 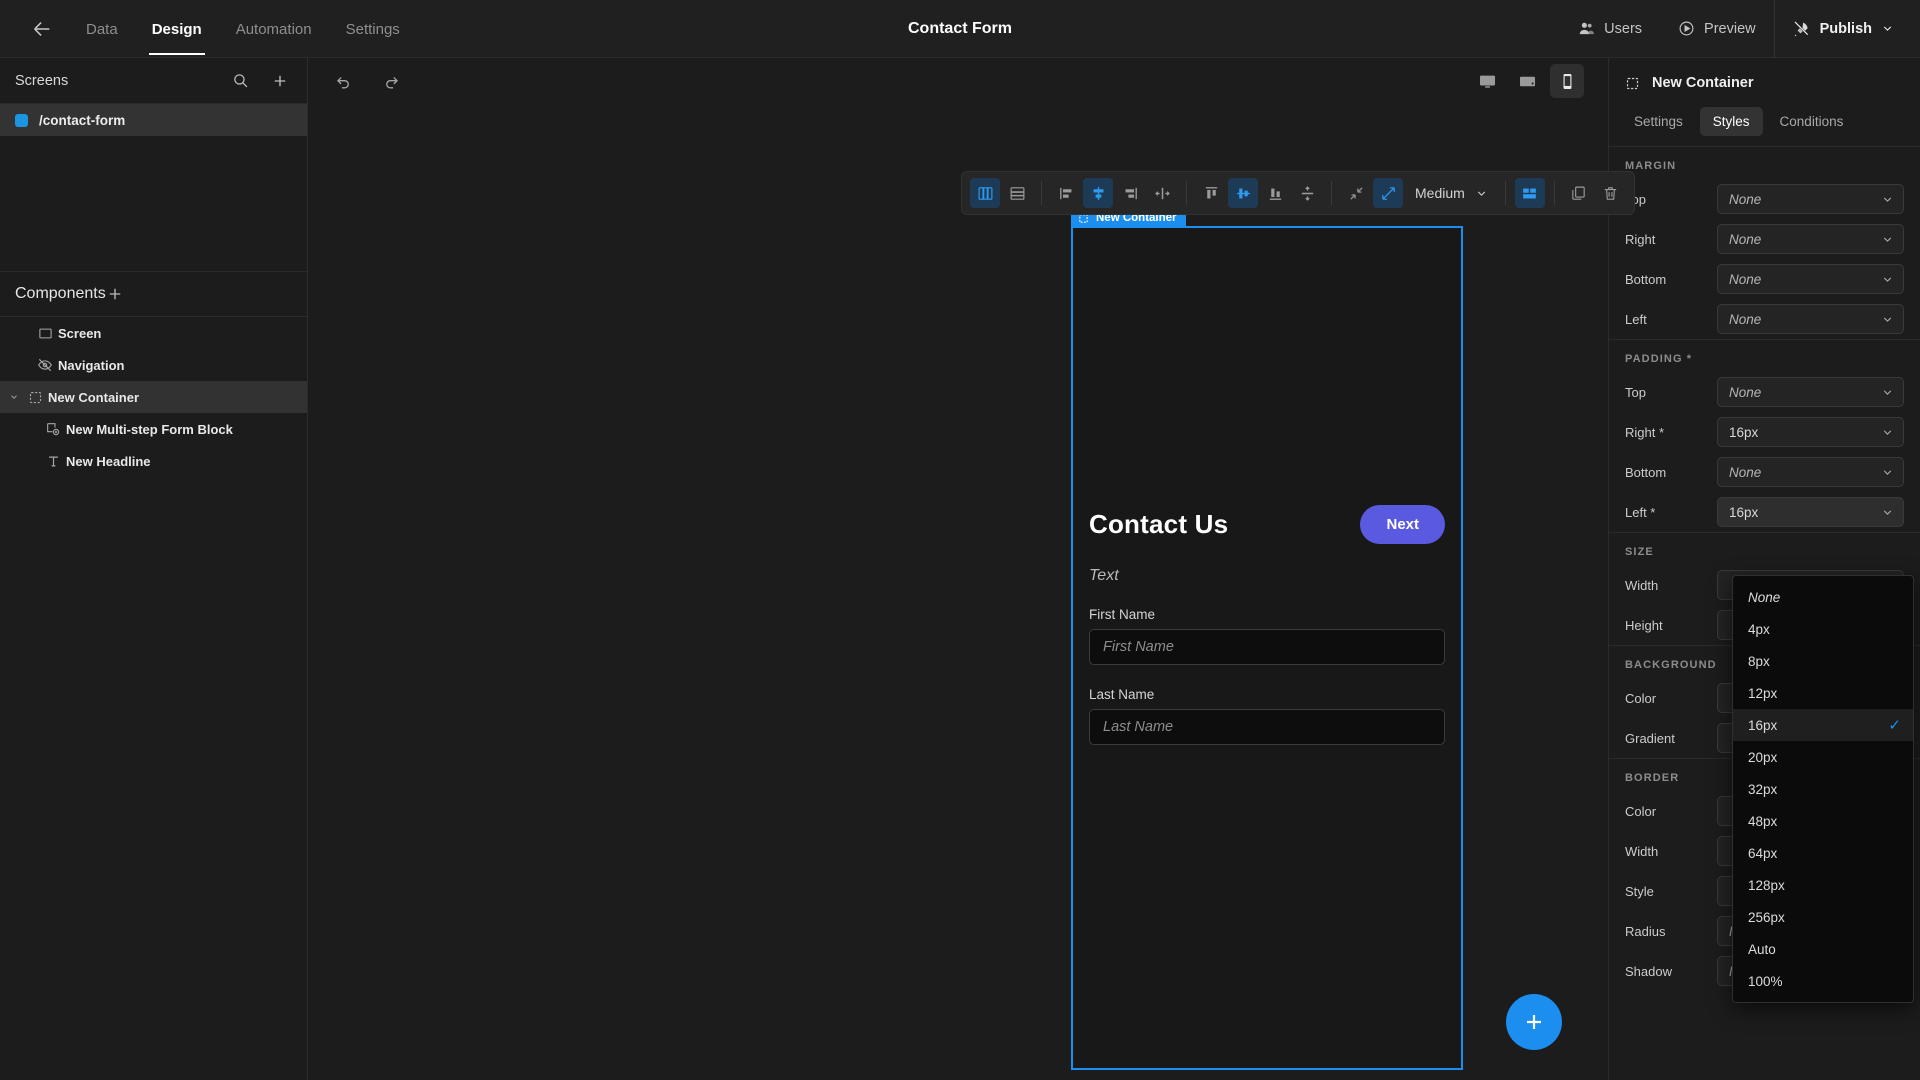 I want to click on align-middle-vertical-button, so click(x=1243, y=193).